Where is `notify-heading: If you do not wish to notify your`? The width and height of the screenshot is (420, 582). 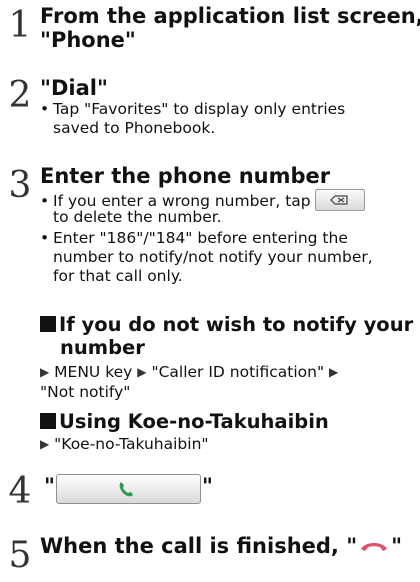 notify-heading: If you do not wish to notify your is located at coordinates (226, 324).